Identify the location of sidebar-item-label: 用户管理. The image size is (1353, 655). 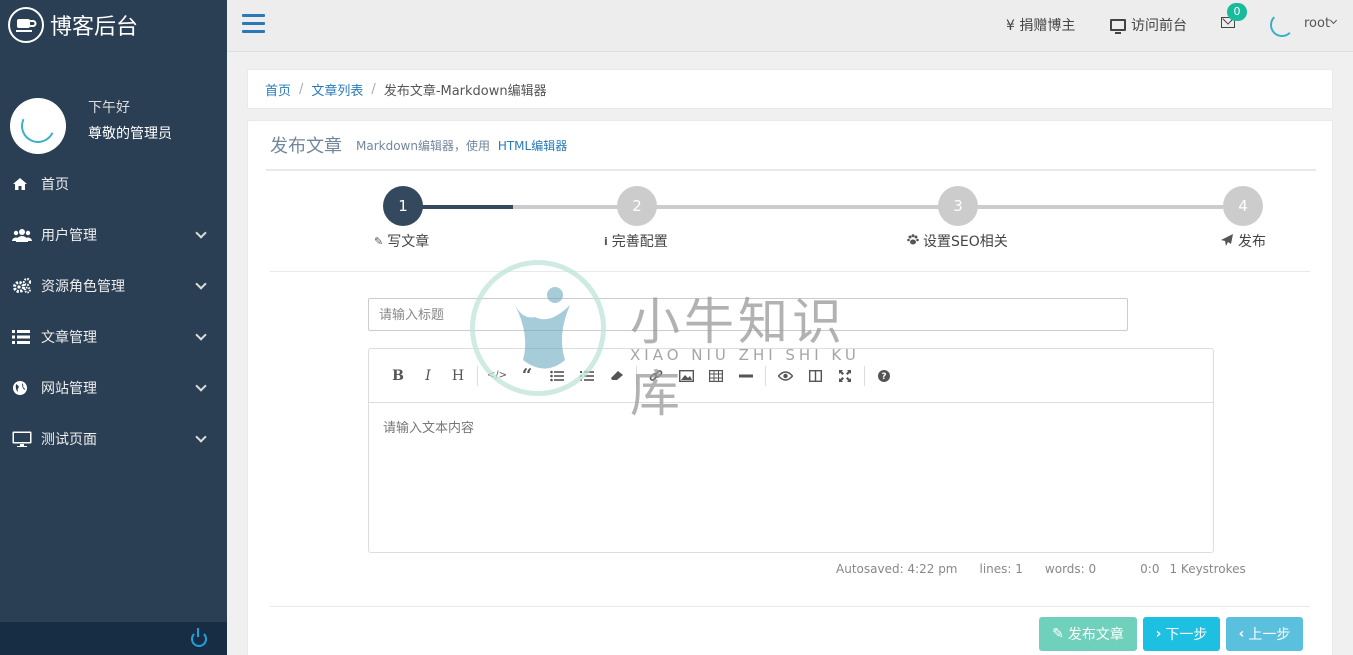
(69, 235).